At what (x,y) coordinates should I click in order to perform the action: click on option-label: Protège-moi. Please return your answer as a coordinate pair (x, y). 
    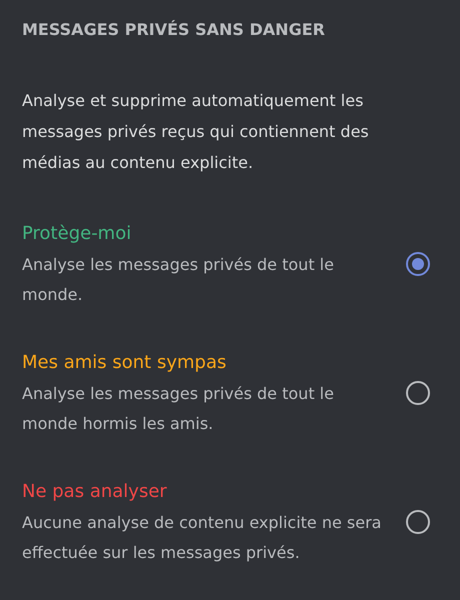
    Looking at the image, I should click on (77, 234).